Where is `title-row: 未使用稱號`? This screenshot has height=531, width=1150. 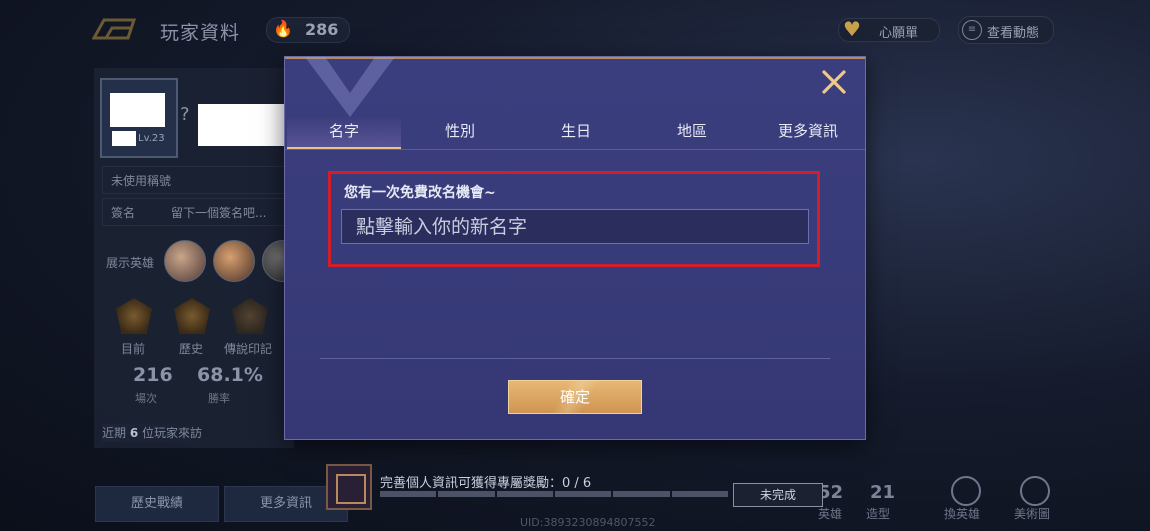
title-row: 未使用稱號 is located at coordinates (198, 180).